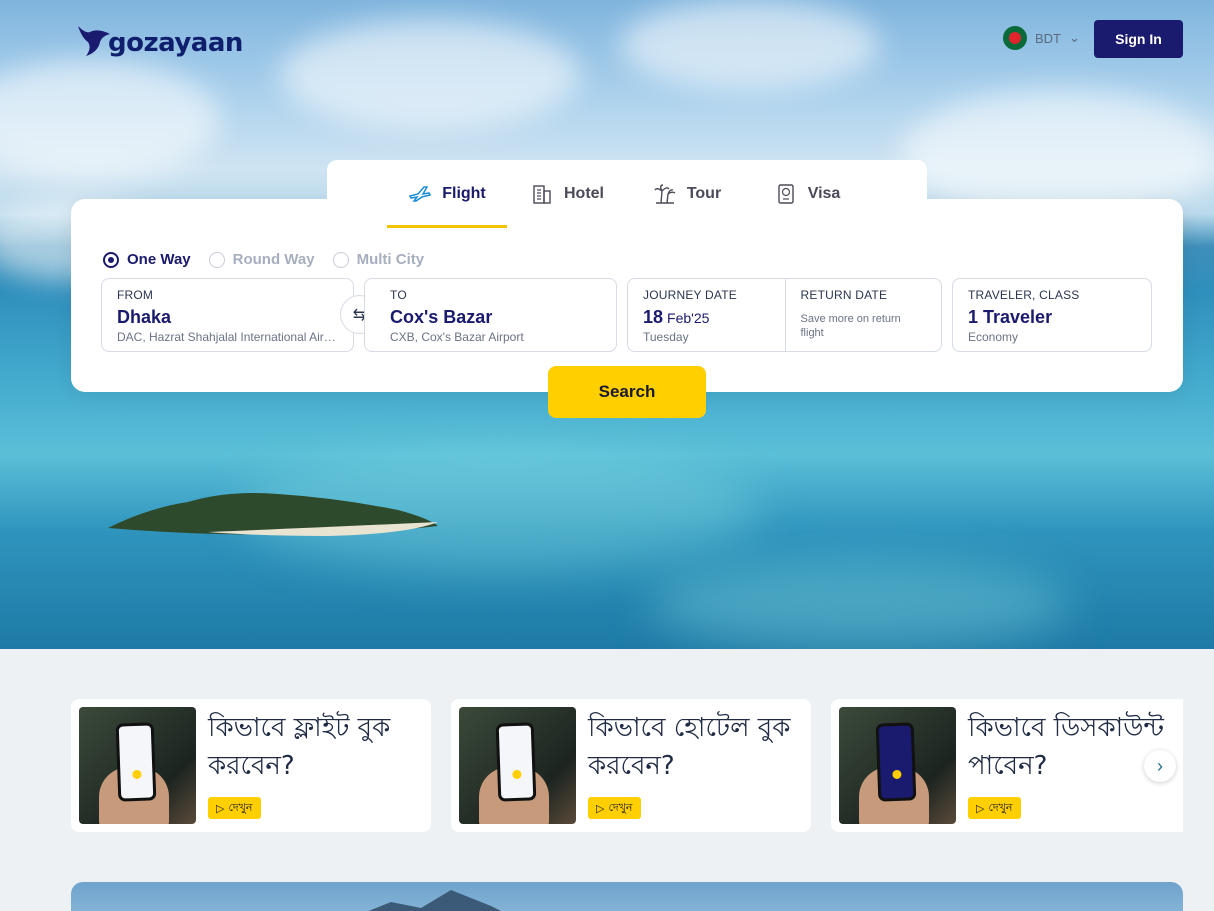  Describe the element at coordinates (627, 896) in the screenshot. I see `bottom-banner` at that location.